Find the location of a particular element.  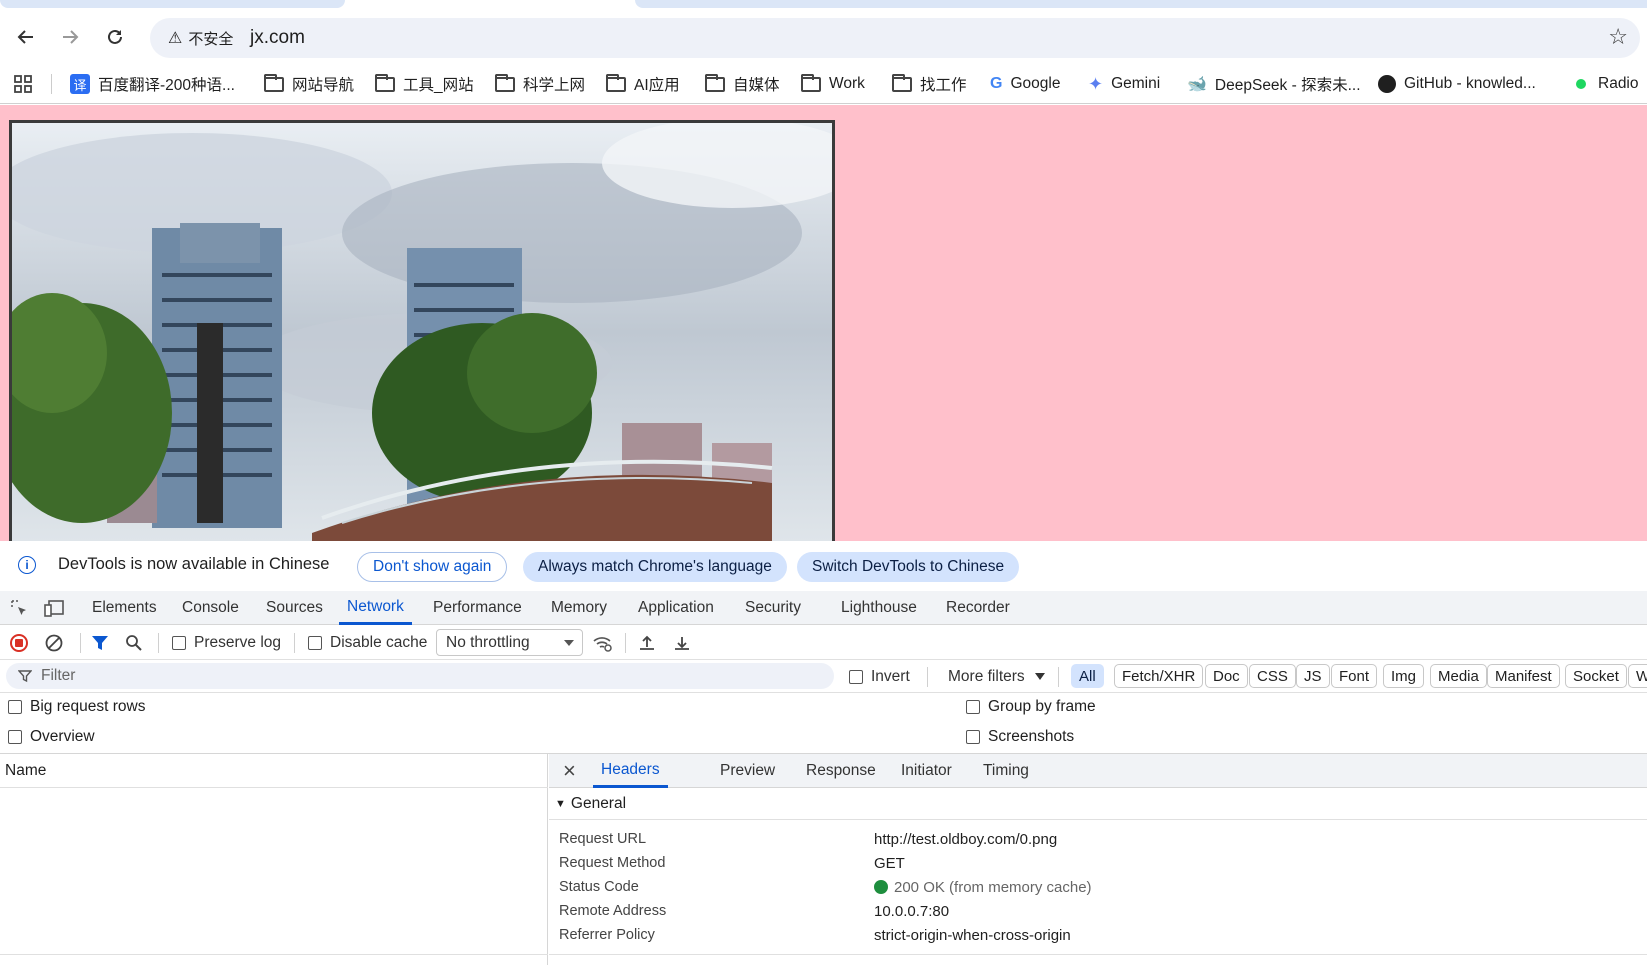

dont-show-again-button: Don't show again is located at coordinates (432, 567).